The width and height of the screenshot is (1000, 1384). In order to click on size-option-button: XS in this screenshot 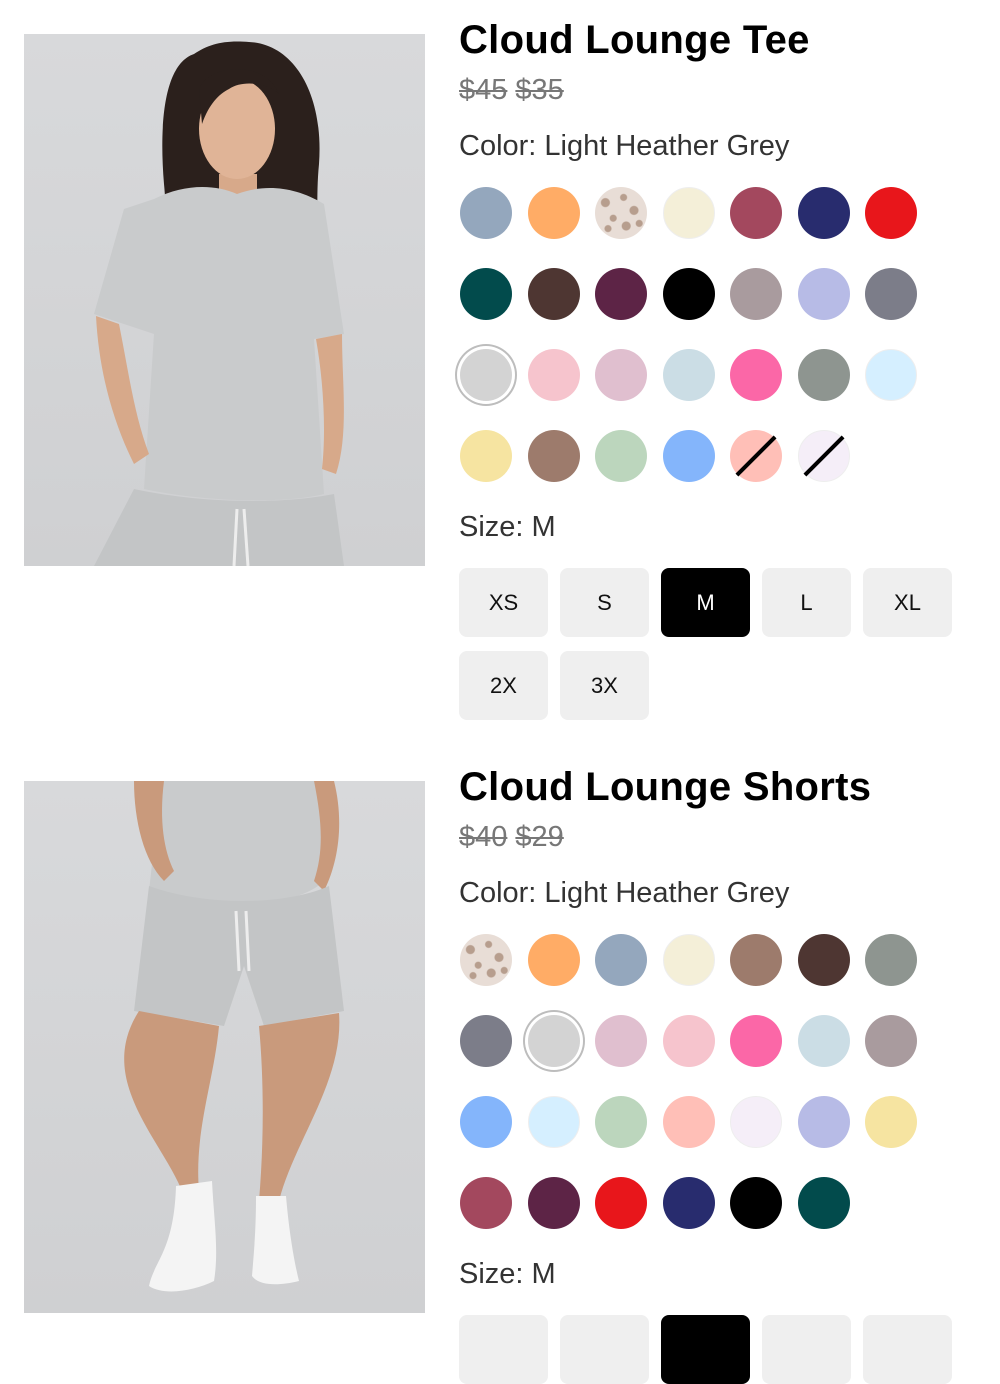, I will do `click(503, 602)`.